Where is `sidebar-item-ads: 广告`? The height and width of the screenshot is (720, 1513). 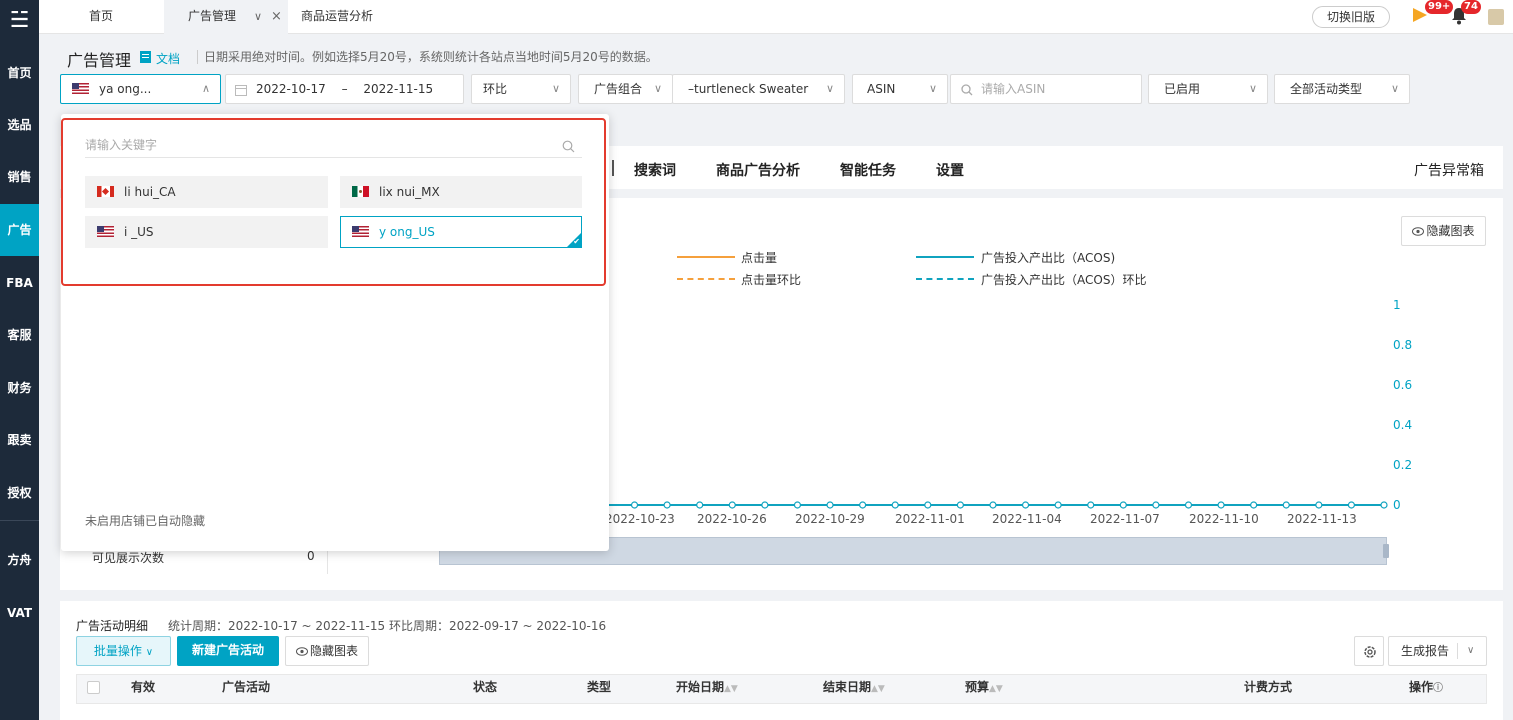
sidebar-item-ads: 广告 is located at coordinates (19, 230).